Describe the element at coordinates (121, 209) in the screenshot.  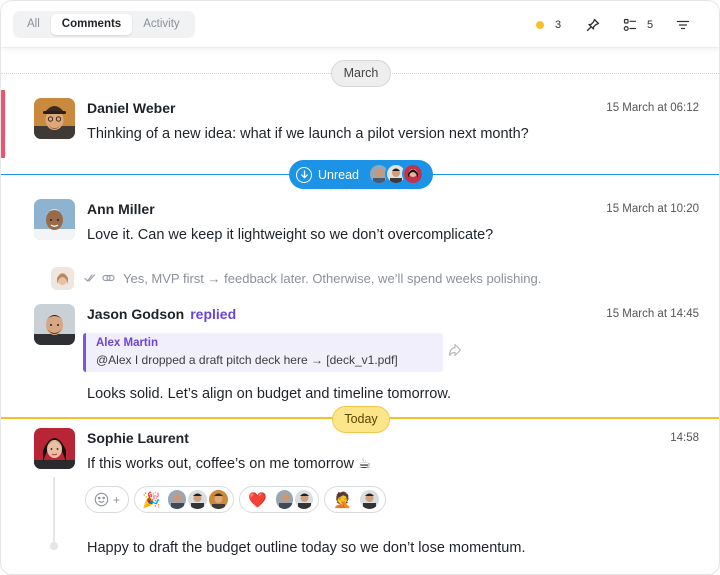
I see `author-name: Ann Miller` at that location.